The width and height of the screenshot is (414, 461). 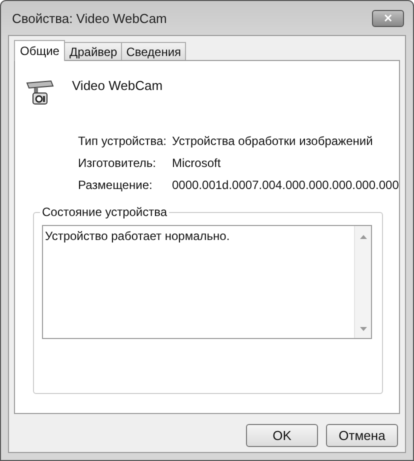 I want to click on property-label: Тип устройства:, so click(x=123, y=141).